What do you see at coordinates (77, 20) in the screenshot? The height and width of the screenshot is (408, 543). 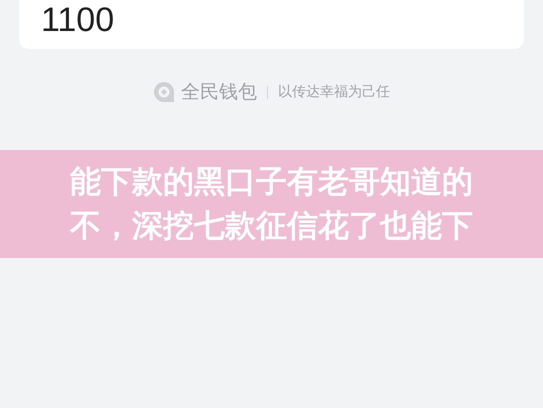 I see `amount-value: 1100` at bounding box center [77, 20].